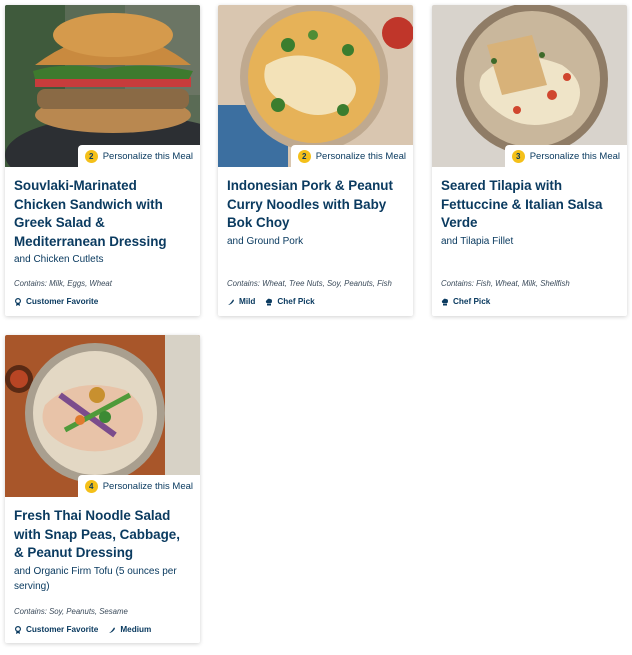  Describe the element at coordinates (129, 629) in the screenshot. I see `tag-spice-level: Medium` at that location.